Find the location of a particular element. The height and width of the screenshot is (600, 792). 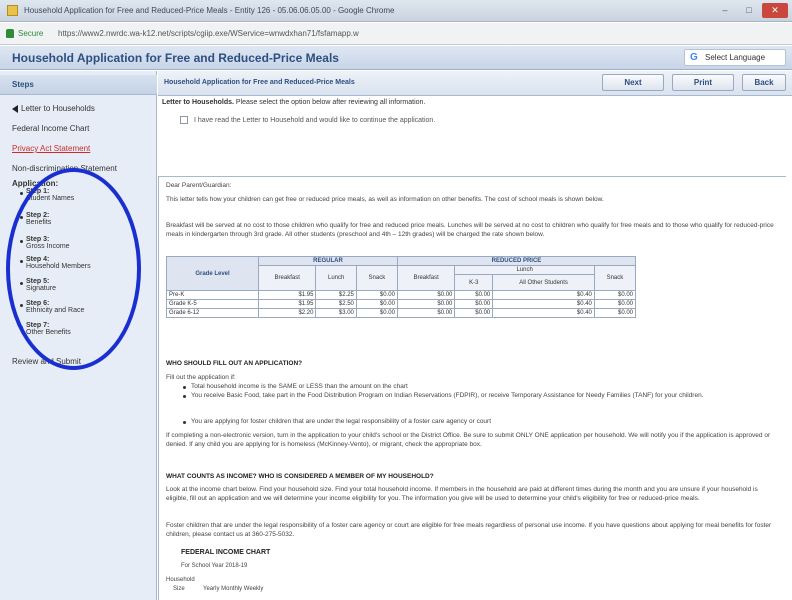

col-header: K-3 is located at coordinates (474, 282).